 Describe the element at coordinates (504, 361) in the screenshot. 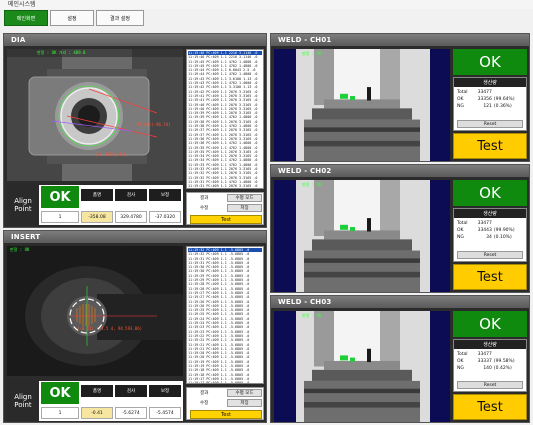

I see `weld-count-percent: (99.58%)` at that location.